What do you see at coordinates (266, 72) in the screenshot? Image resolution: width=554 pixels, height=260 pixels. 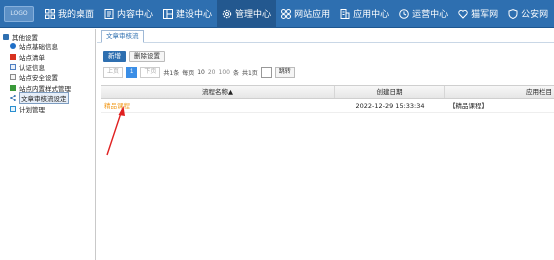 I see `page-jump-input` at bounding box center [266, 72].